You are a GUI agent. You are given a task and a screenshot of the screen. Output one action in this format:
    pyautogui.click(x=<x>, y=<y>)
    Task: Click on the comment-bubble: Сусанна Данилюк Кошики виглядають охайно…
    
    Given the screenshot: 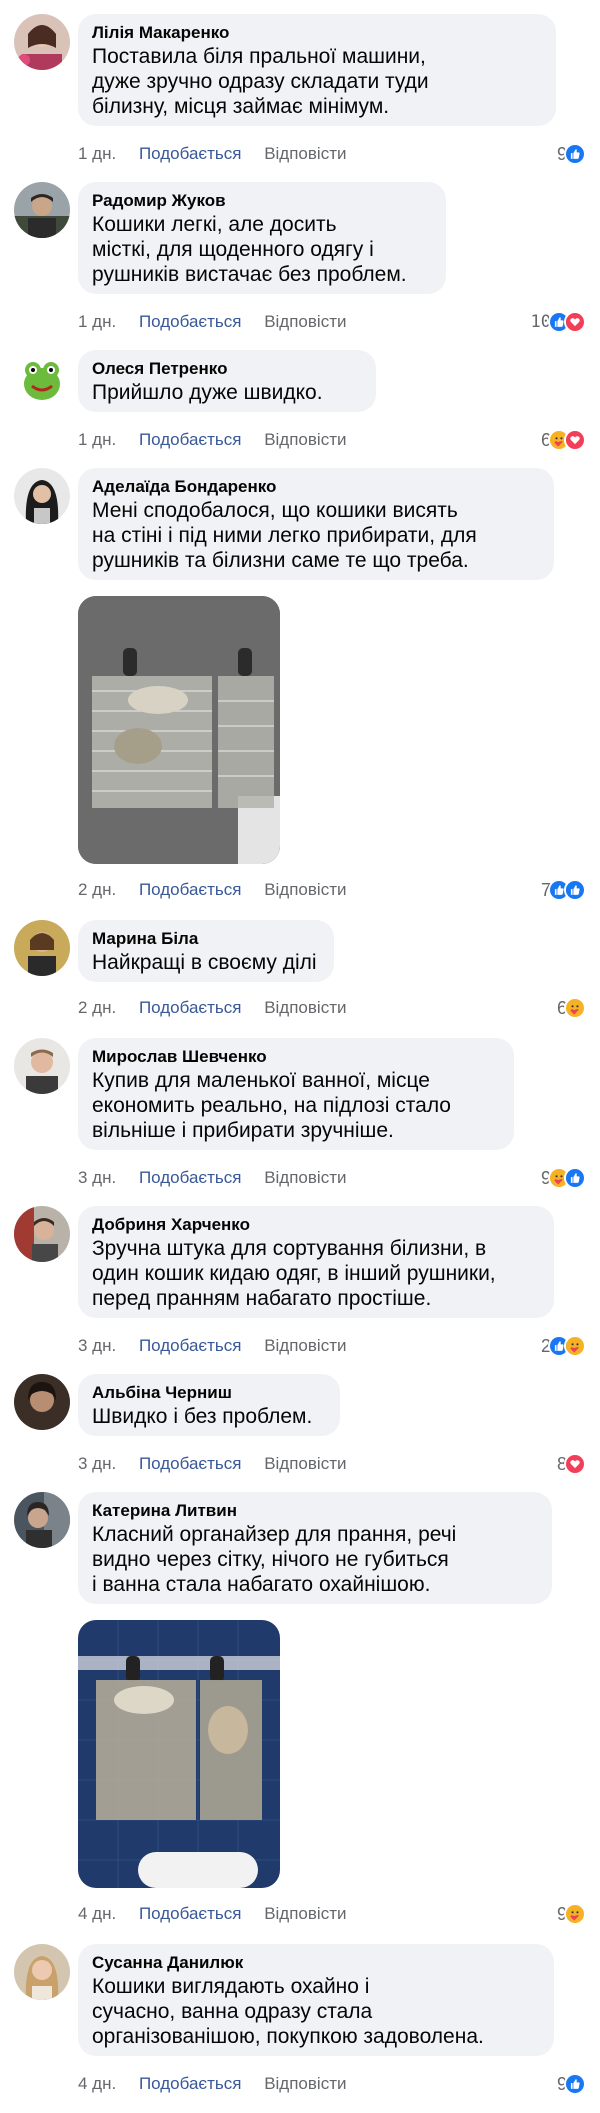 What is the action you would take?
    pyautogui.click(x=316, y=2000)
    